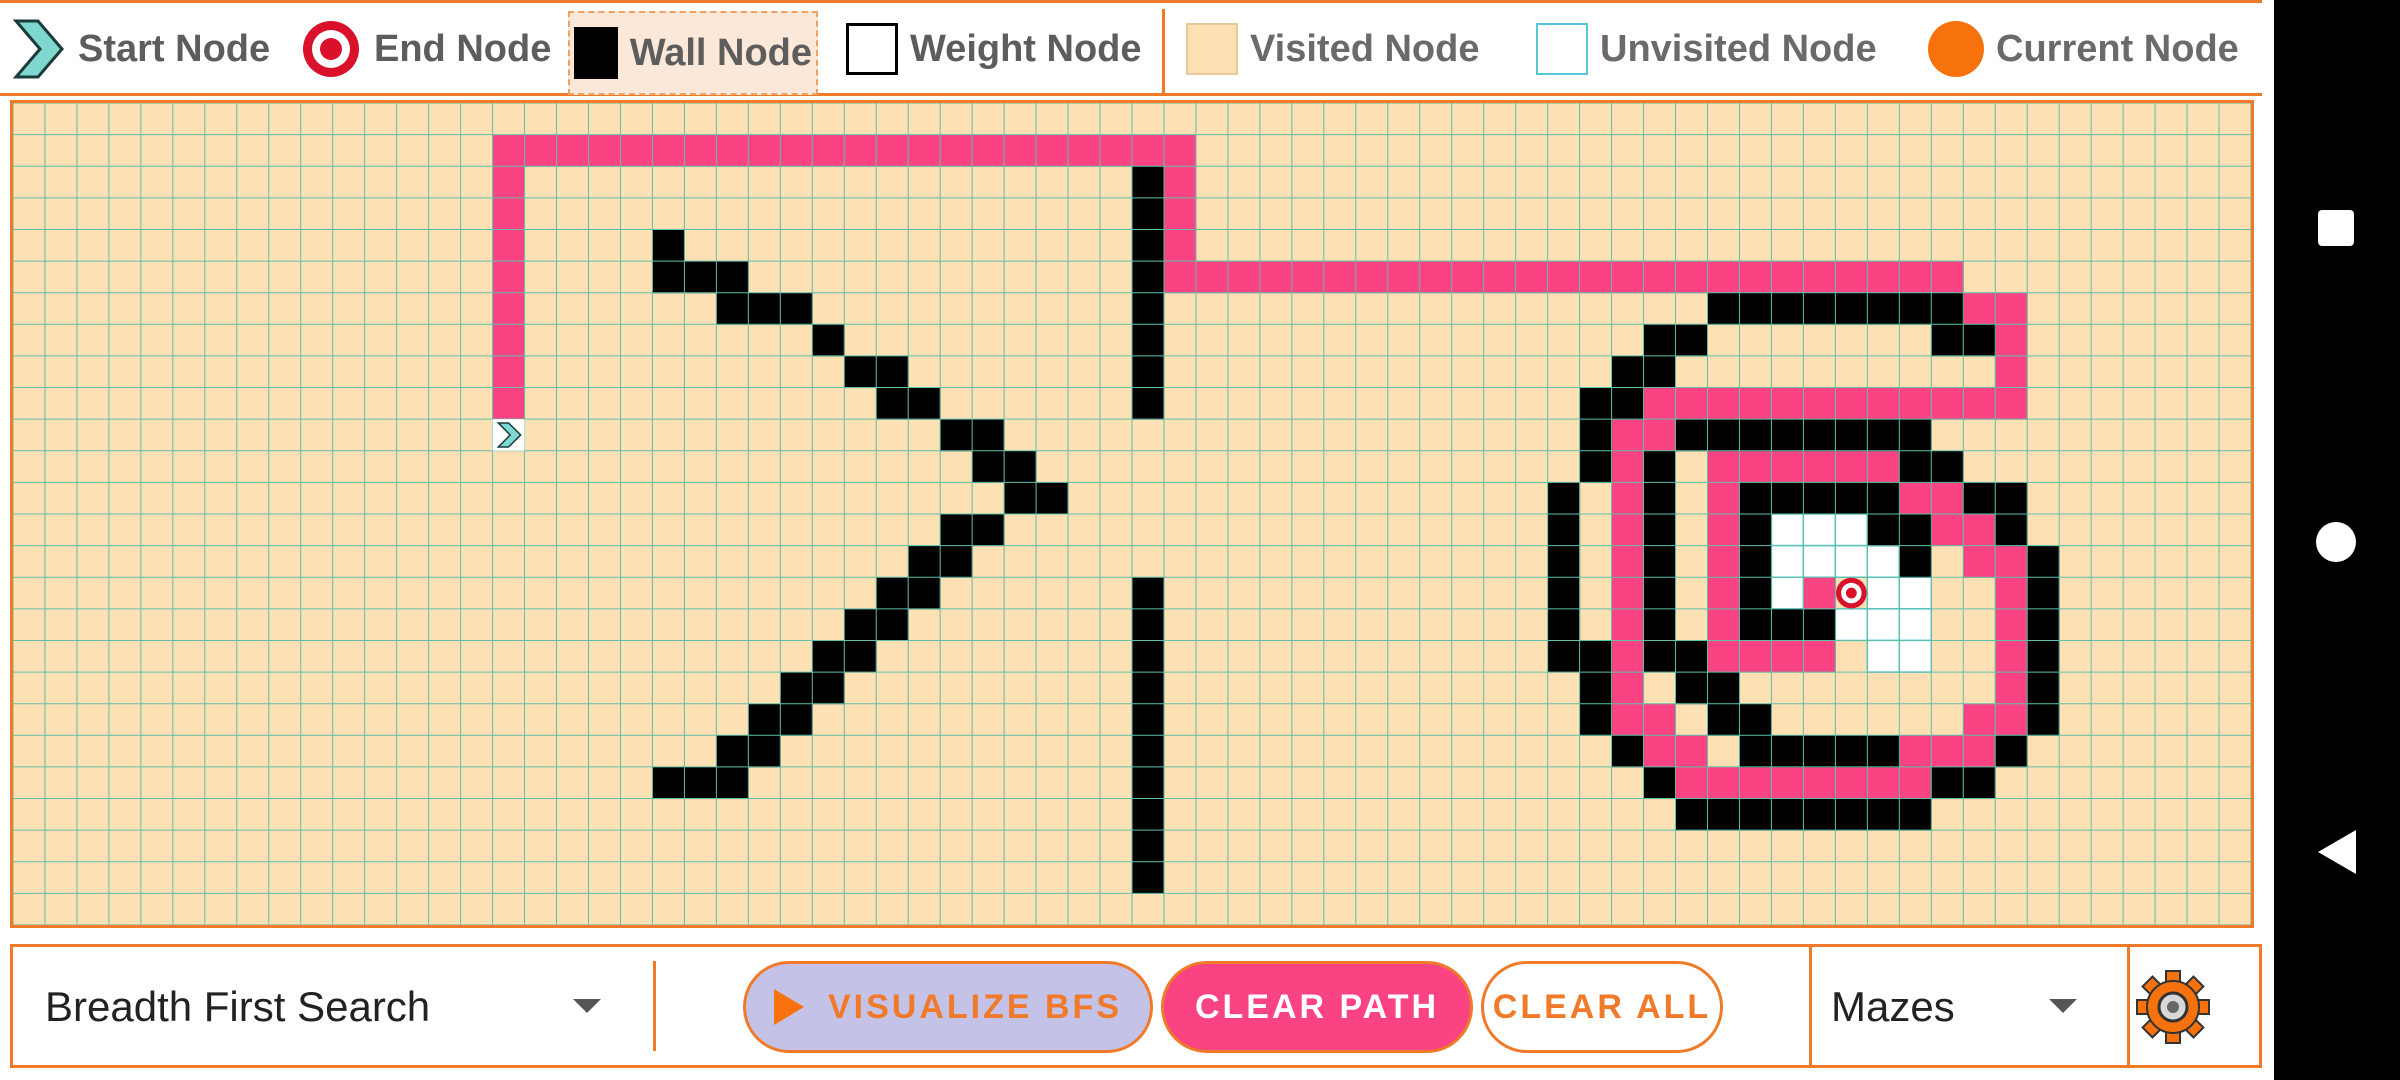  I want to click on home-icon, so click(2336, 542).